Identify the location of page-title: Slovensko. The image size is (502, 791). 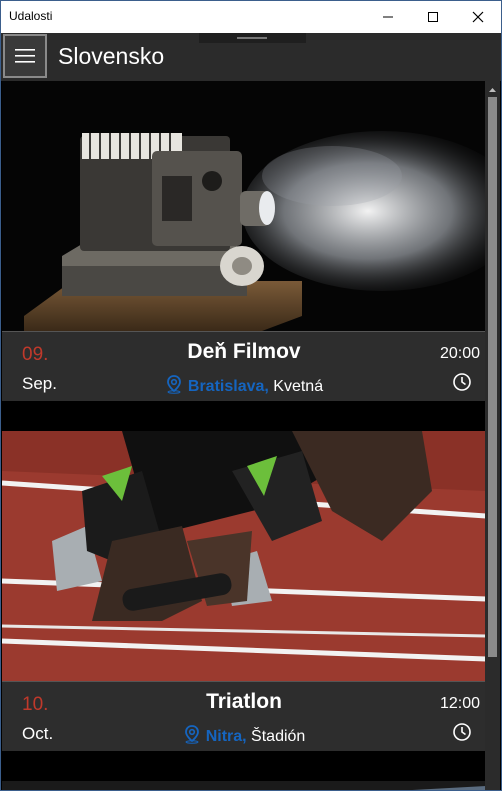
(111, 56).